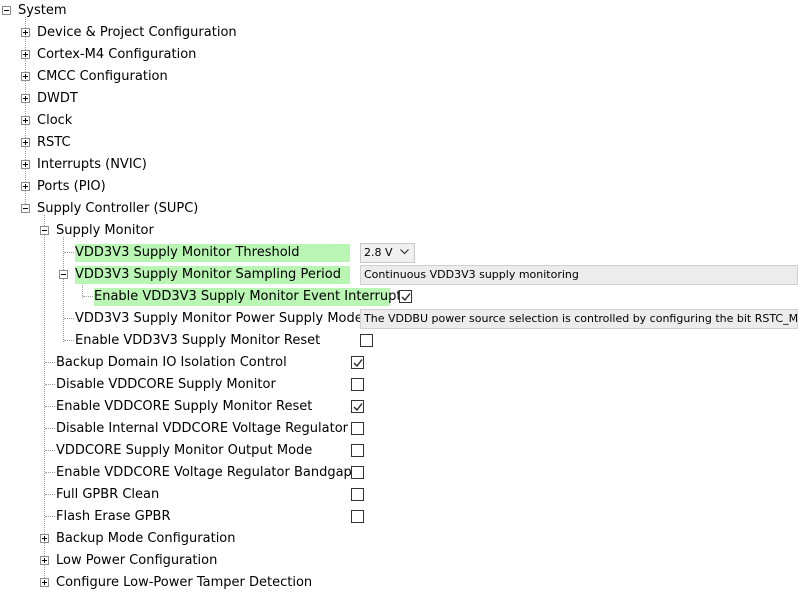 This screenshot has width=798, height=601. What do you see at coordinates (399, 517) in the screenshot?
I see `setting-flash-erase-gpbr: Flash Erase GPBR` at bounding box center [399, 517].